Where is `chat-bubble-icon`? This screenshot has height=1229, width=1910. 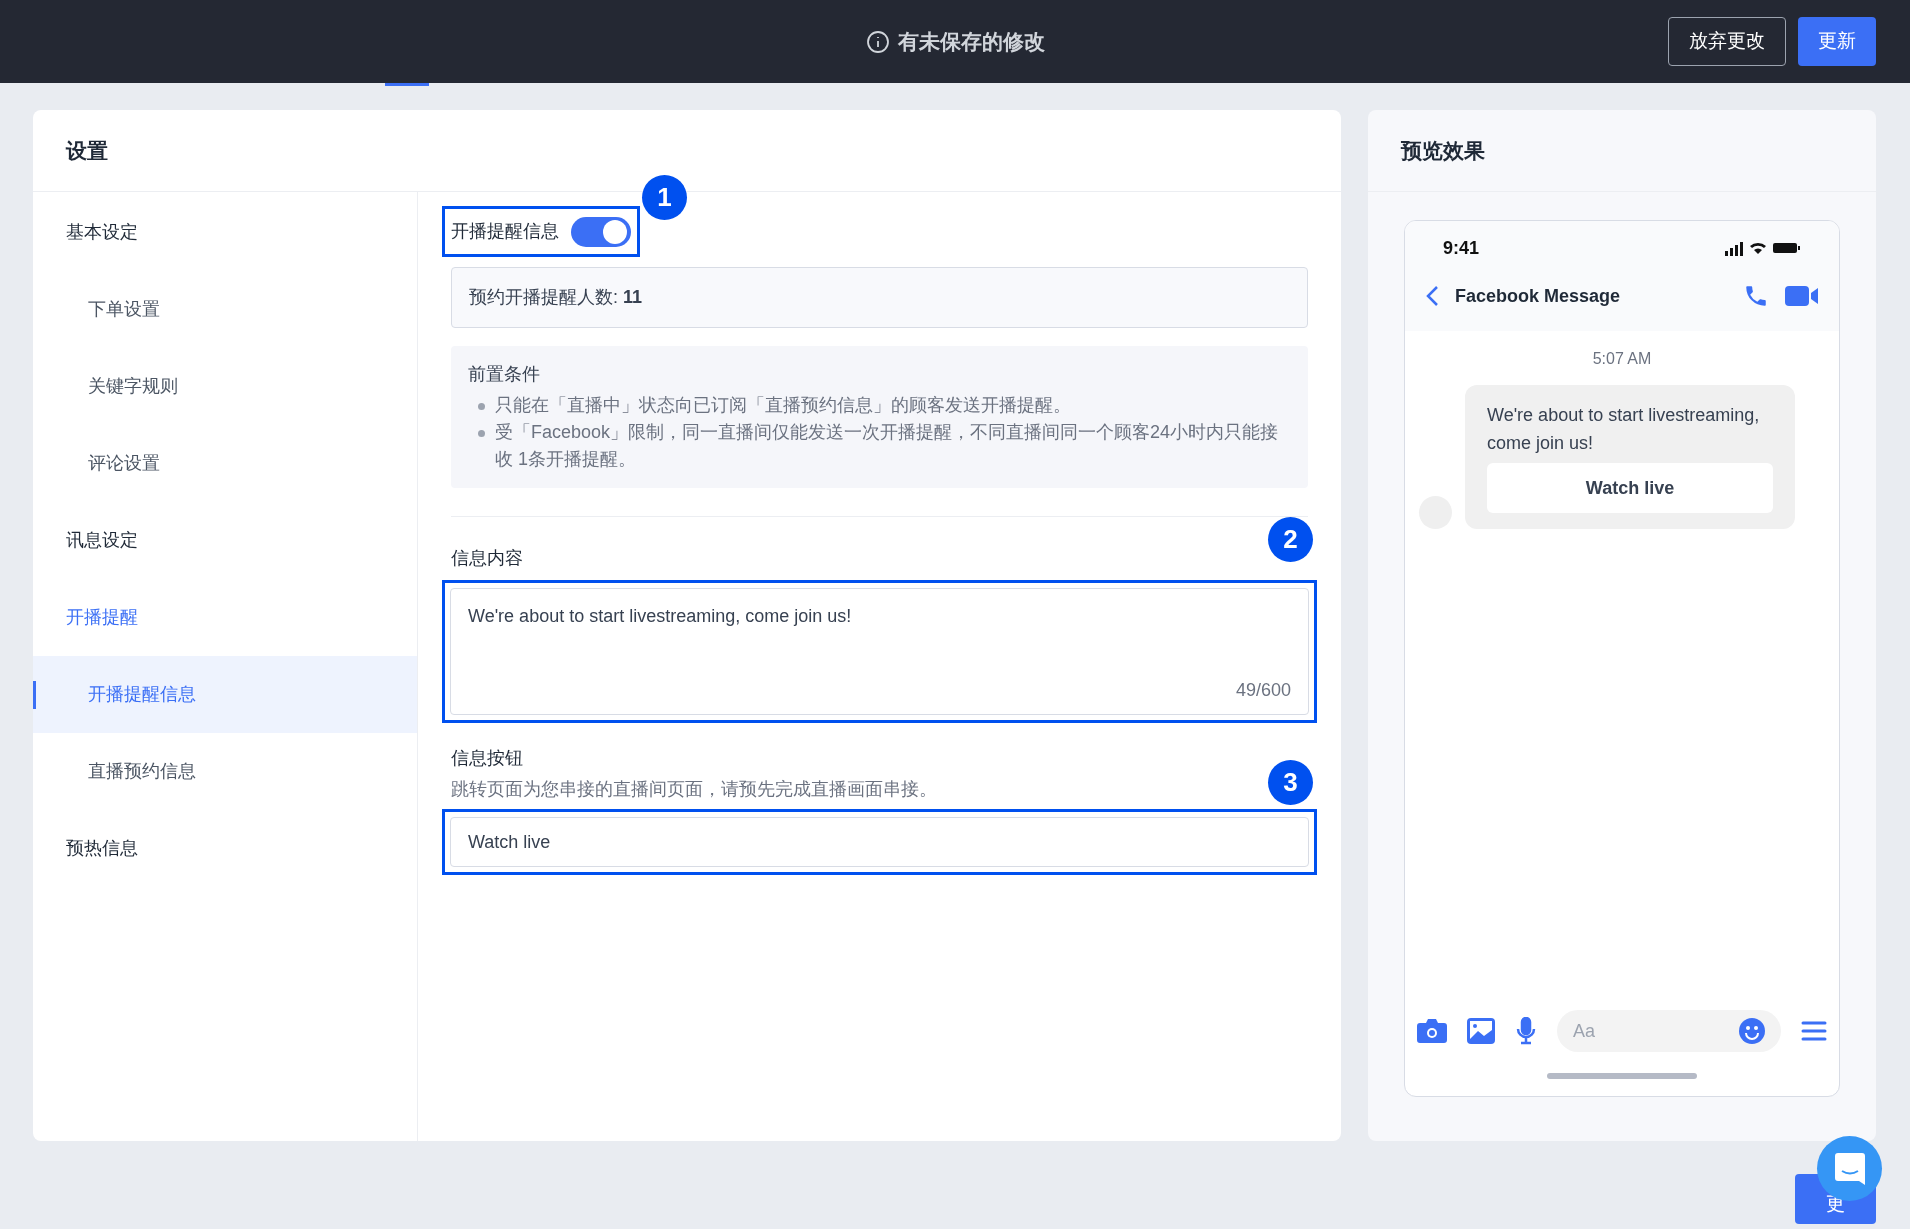
chat-bubble-icon is located at coordinates (1849, 1168).